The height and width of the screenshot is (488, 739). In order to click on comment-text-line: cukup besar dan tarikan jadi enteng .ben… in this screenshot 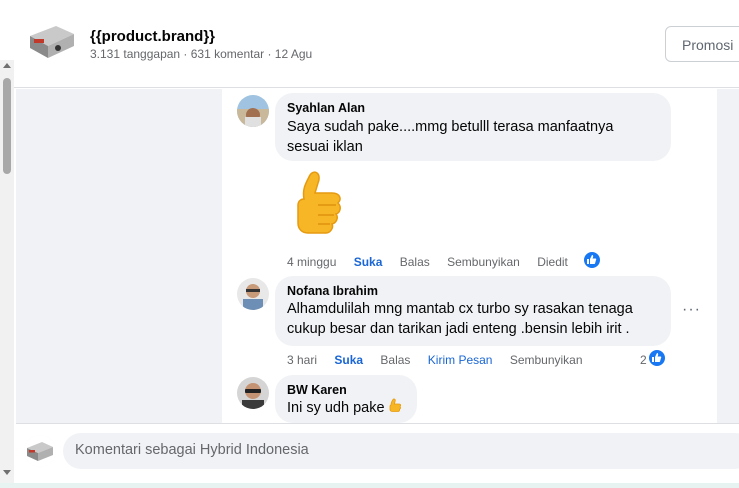, I will do `click(458, 329)`.